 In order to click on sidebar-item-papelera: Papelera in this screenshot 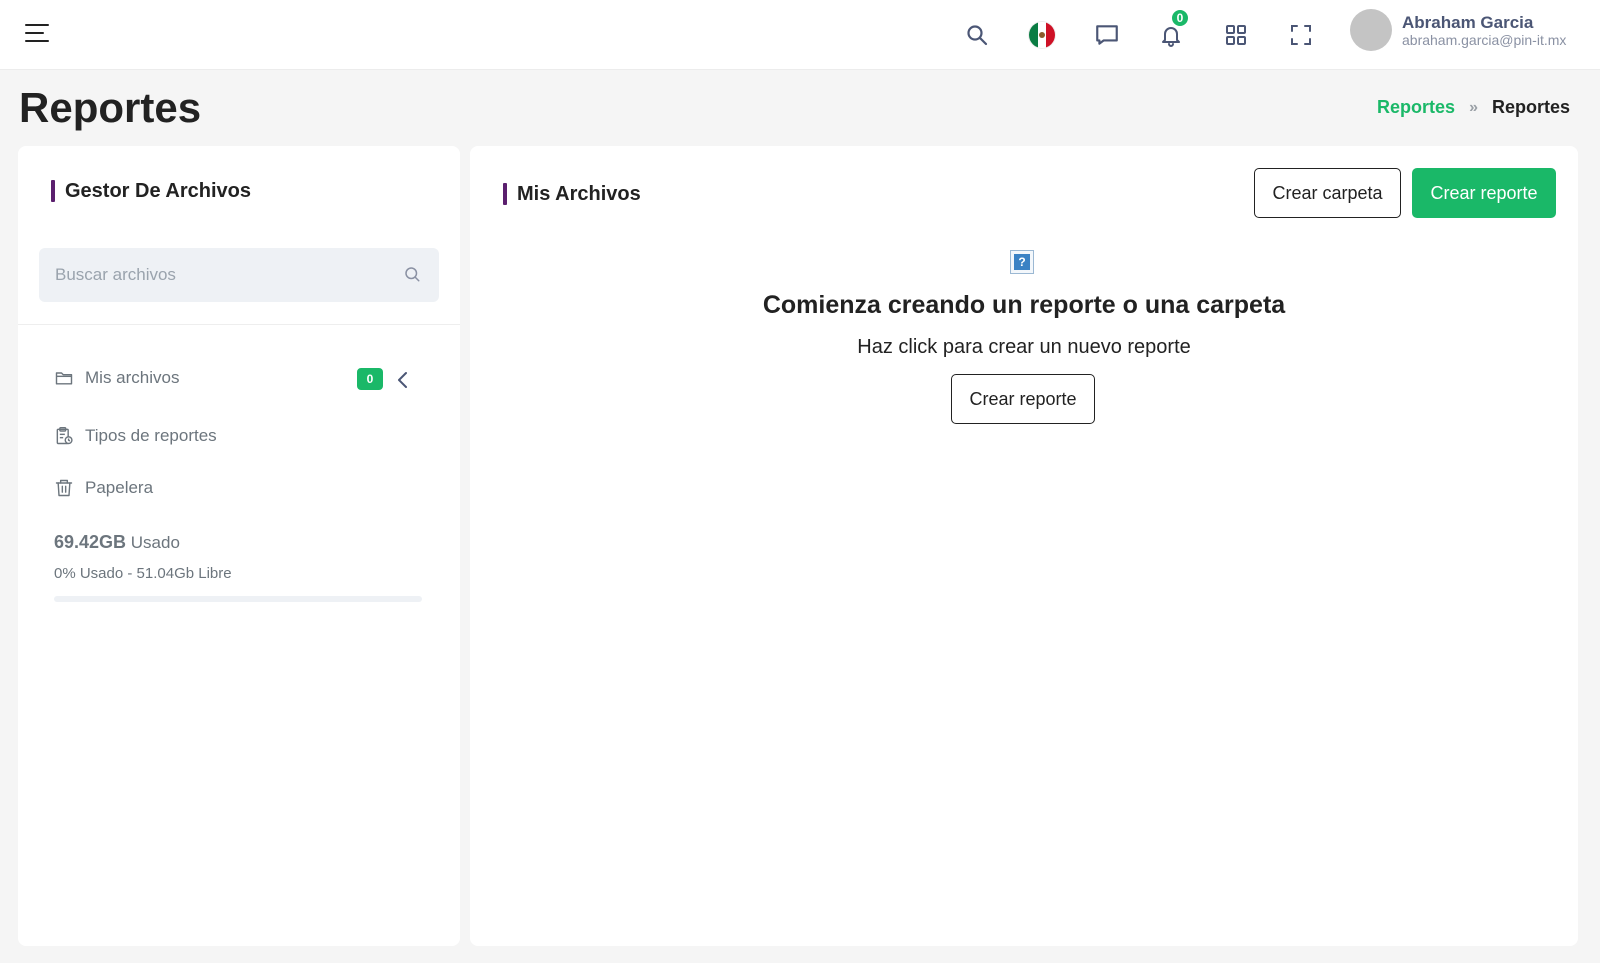, I will do `click(103, 488)`.